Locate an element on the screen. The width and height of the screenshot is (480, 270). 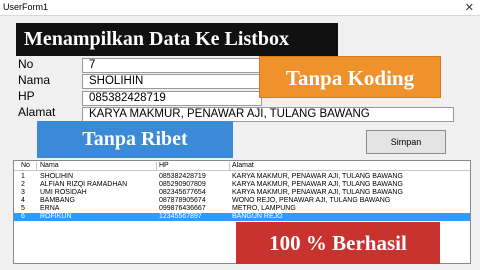
banner-title: Menampilkan Data Ke Listbox is located at coordinates (177, 39).